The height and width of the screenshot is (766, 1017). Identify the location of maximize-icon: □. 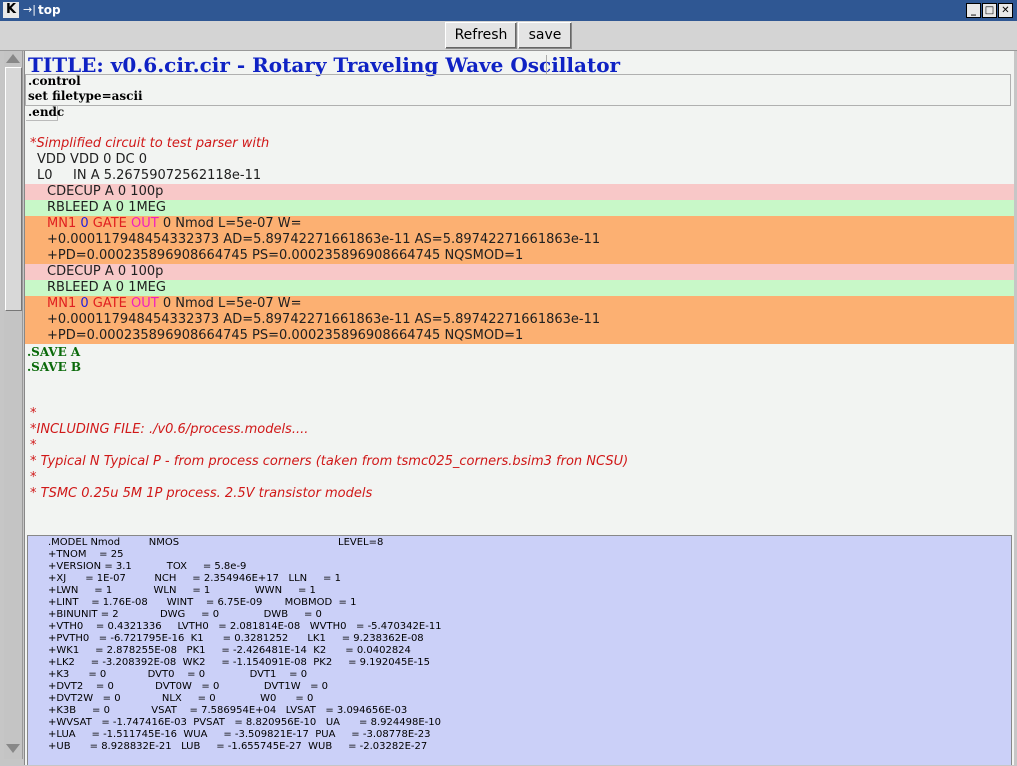
(989, 10).